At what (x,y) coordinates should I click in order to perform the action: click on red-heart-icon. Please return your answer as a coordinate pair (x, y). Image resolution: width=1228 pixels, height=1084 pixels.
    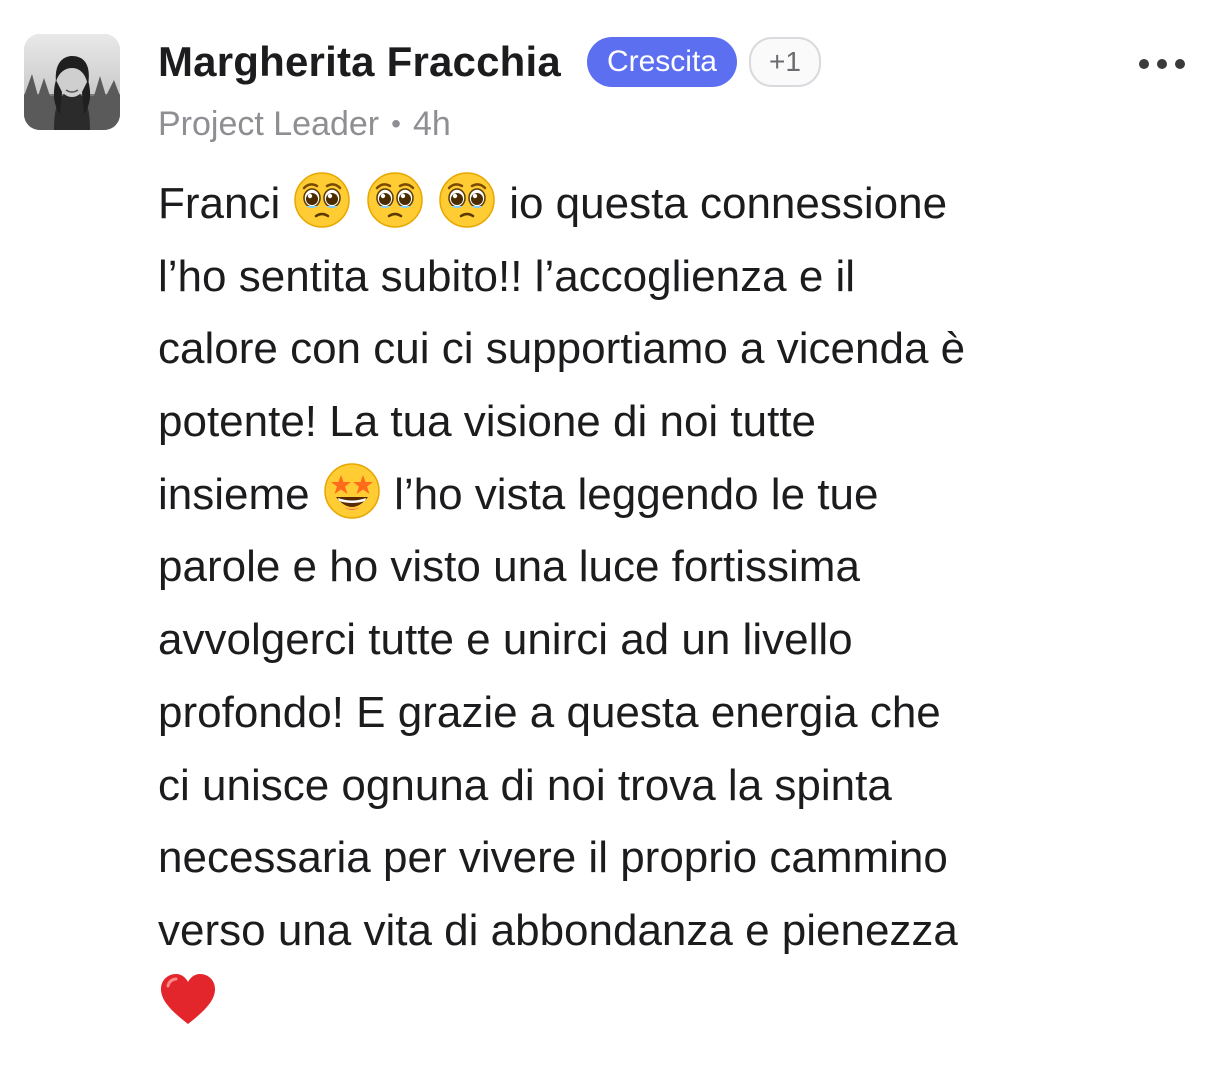
    Looking at the image, I should click on (188, 1000).